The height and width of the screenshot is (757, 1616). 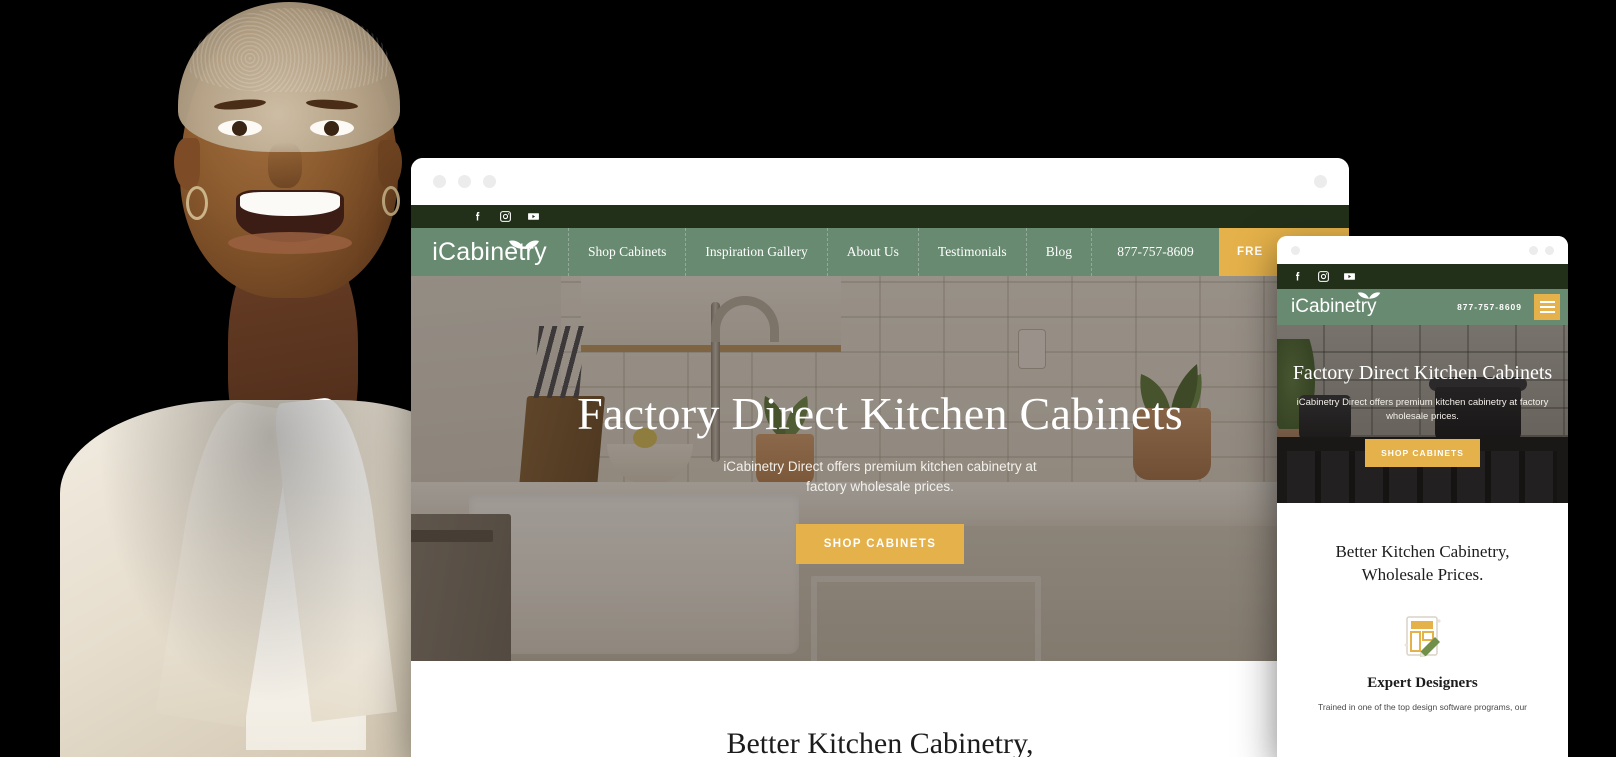 I want to click on portrait-shading, so click(x=242, y=578).